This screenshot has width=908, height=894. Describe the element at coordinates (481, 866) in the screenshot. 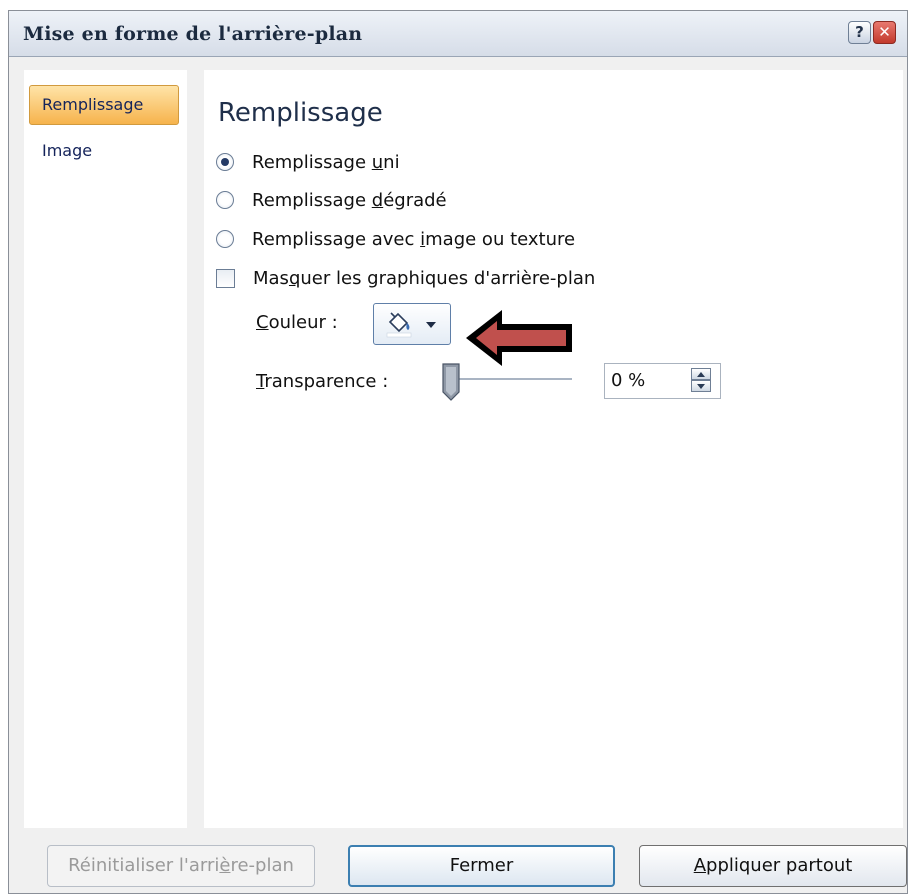

I see `close-button: Fermer` at that location.